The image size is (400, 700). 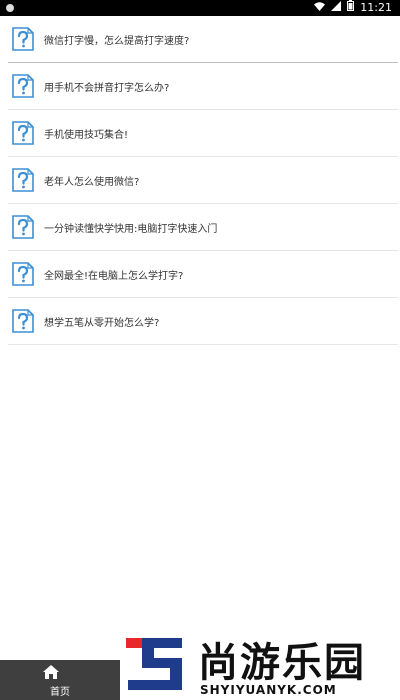 I want to click on wifi-icon, so click(x=320, y=8).